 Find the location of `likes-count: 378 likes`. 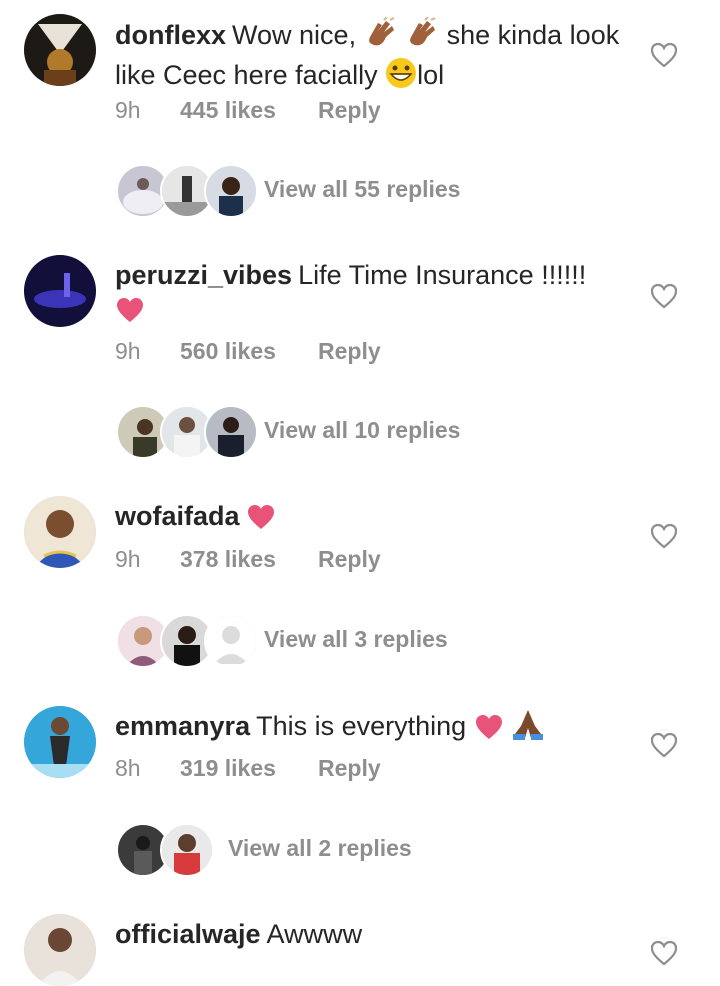

likes-count: 378 likes is located at coordinates (249, 559).